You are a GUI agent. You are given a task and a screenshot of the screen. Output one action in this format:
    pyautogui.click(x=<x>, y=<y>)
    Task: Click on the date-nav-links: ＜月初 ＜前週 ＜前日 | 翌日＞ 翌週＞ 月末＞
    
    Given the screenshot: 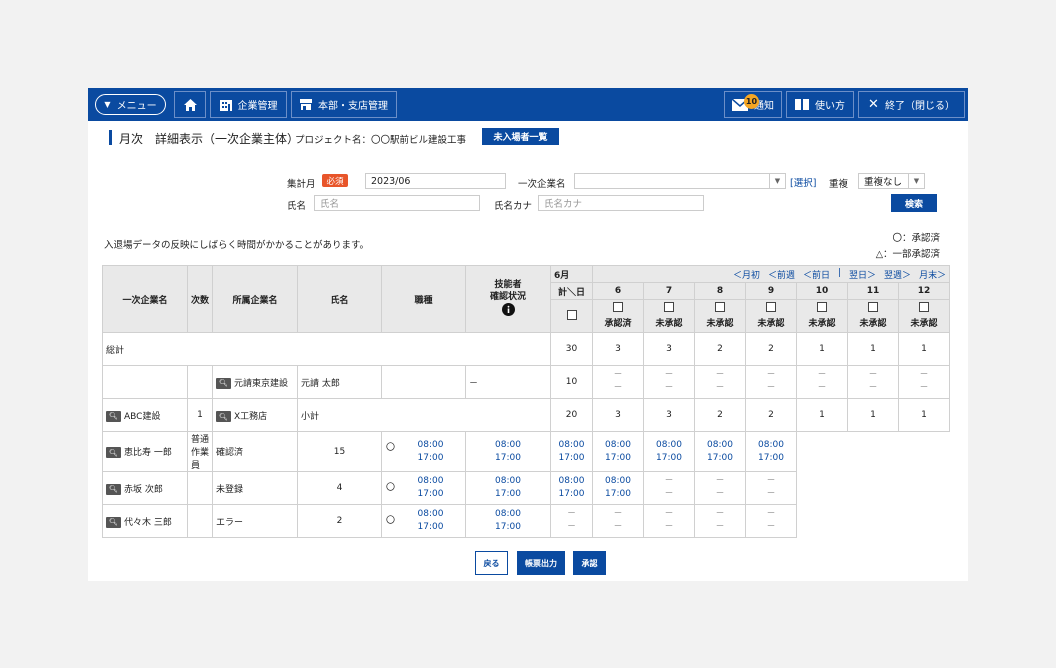 What is the action you would take?
    pyautogui.click(x=771, y=274)
    